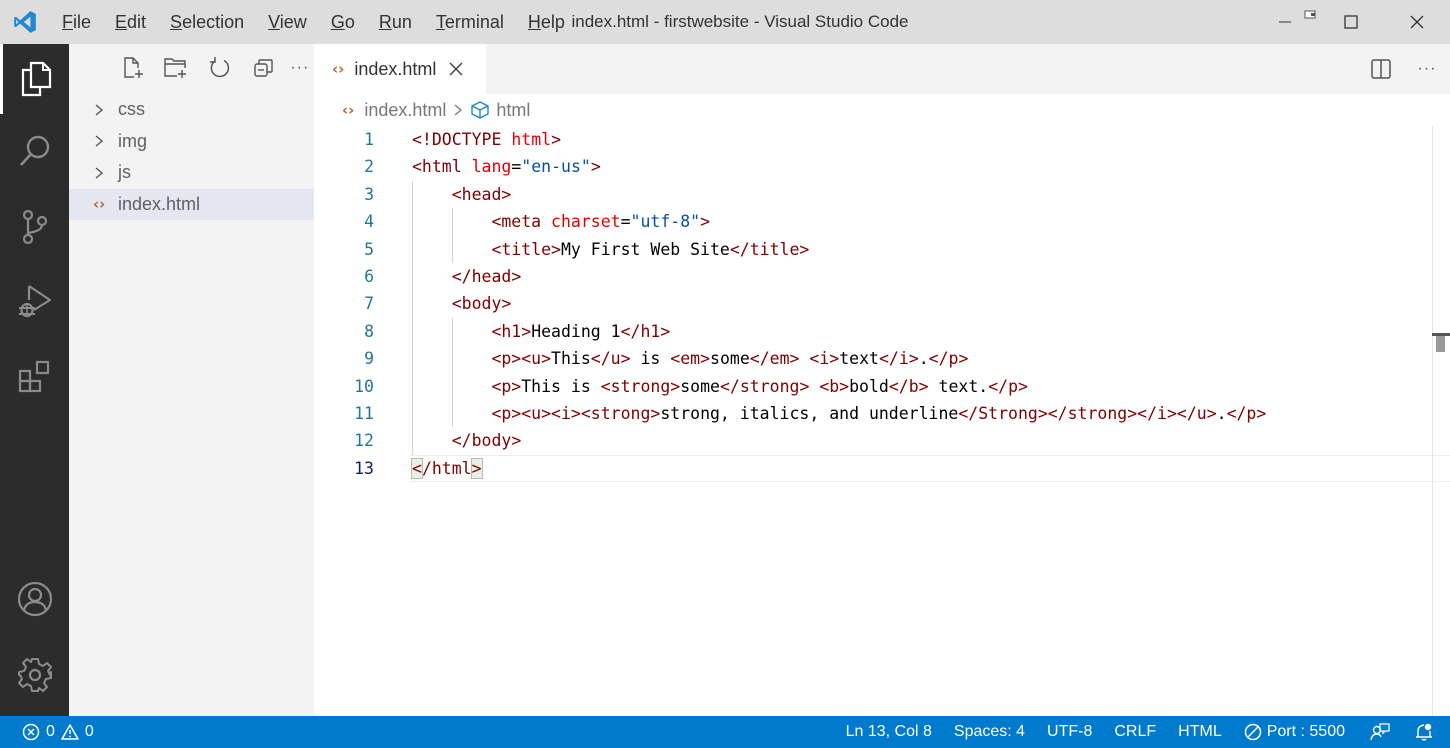 This screenshot has height=748, width=1450. I want to click on warning-count: 0, so click(89, 731).